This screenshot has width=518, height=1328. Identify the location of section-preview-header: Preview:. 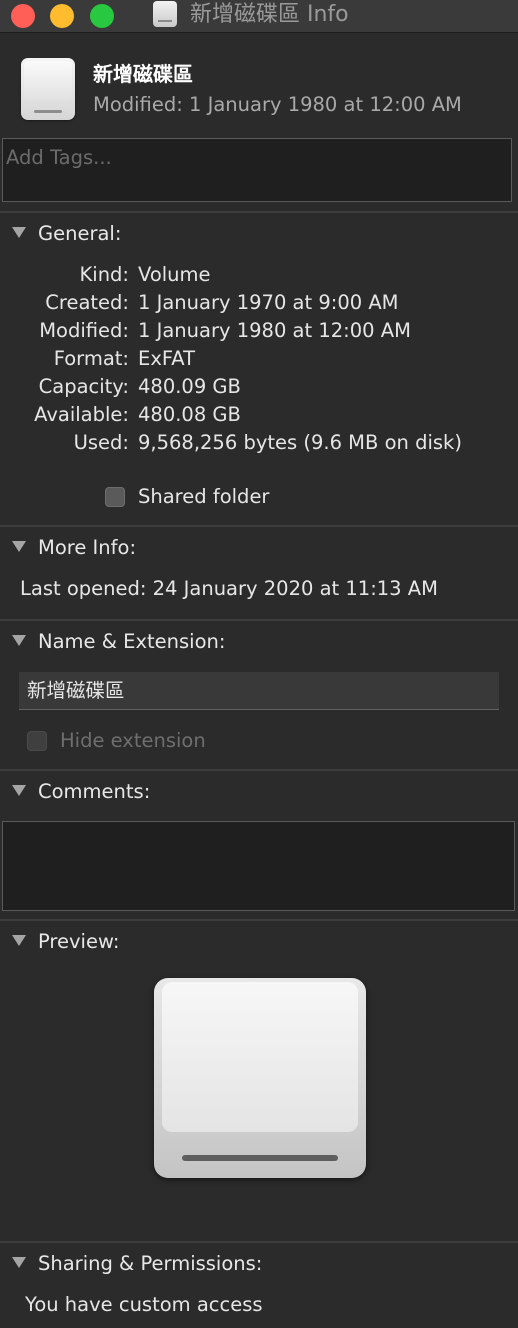
(65, 942).